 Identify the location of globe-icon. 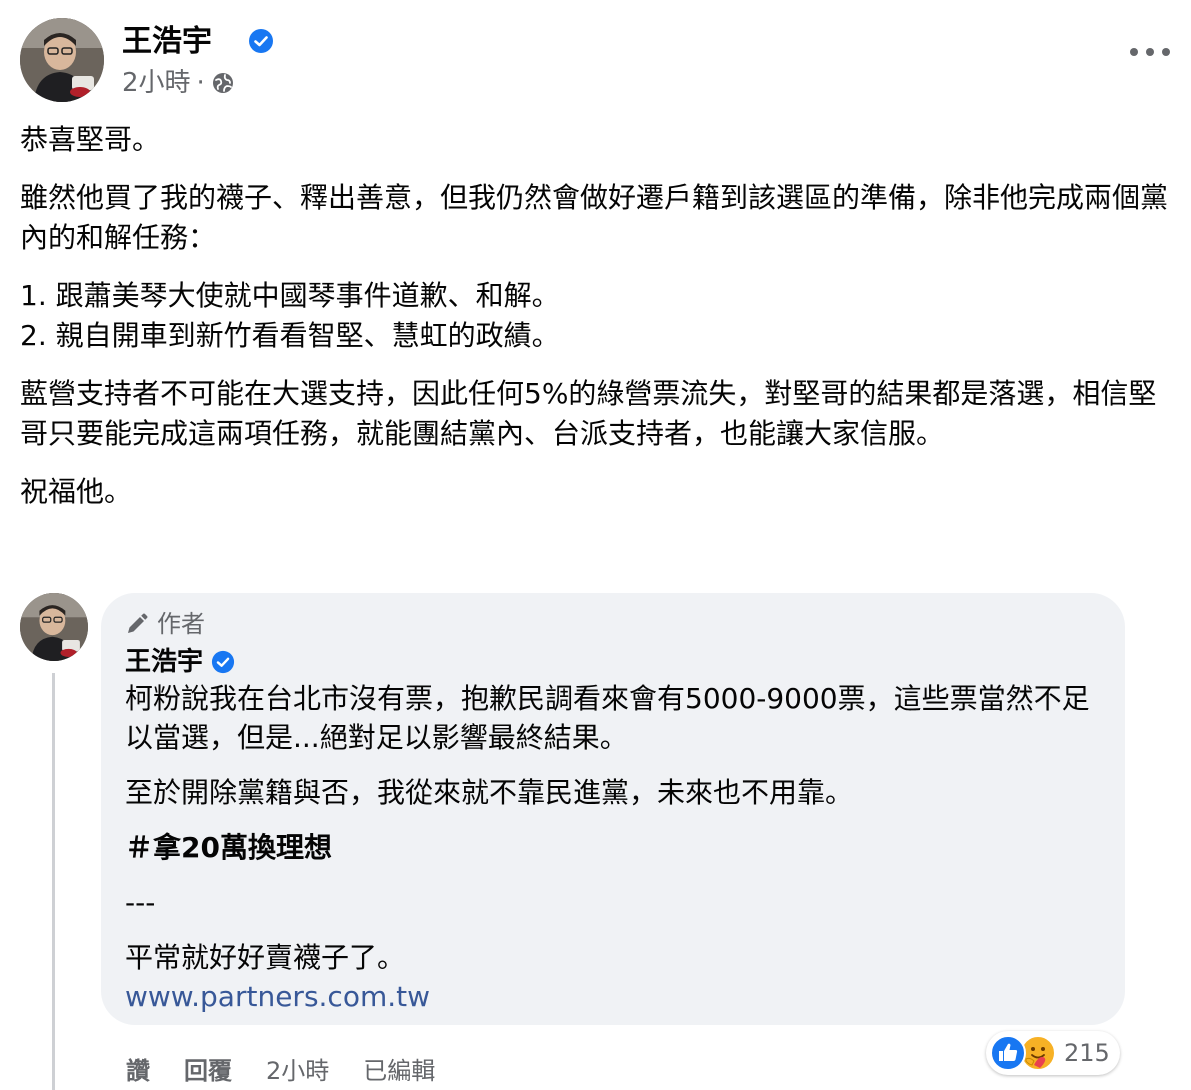
(223, 83).